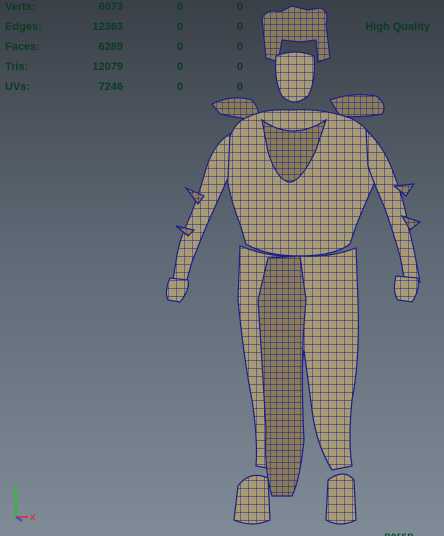  I want to click on hud-row-edges: Edges: 12363 0 0, so click(130, 30).